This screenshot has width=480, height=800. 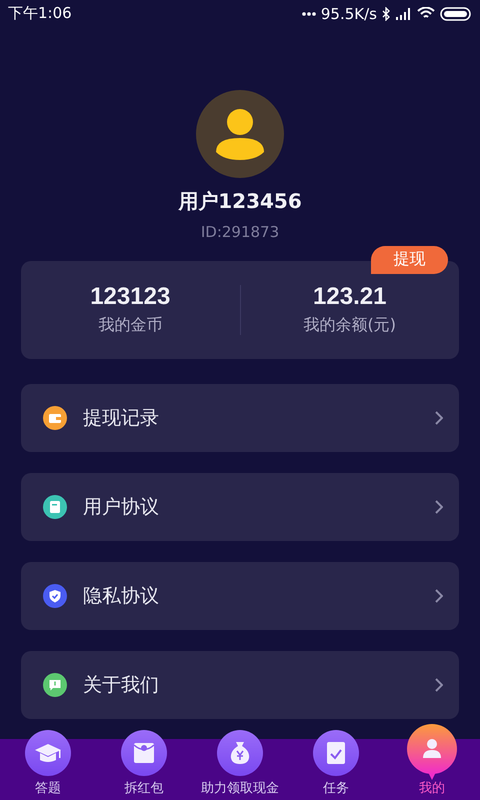 What do you see at coordinates (240, 418) in the screenshot?
I see `menu-item: 提现记录` at bounding box center [240, 418].